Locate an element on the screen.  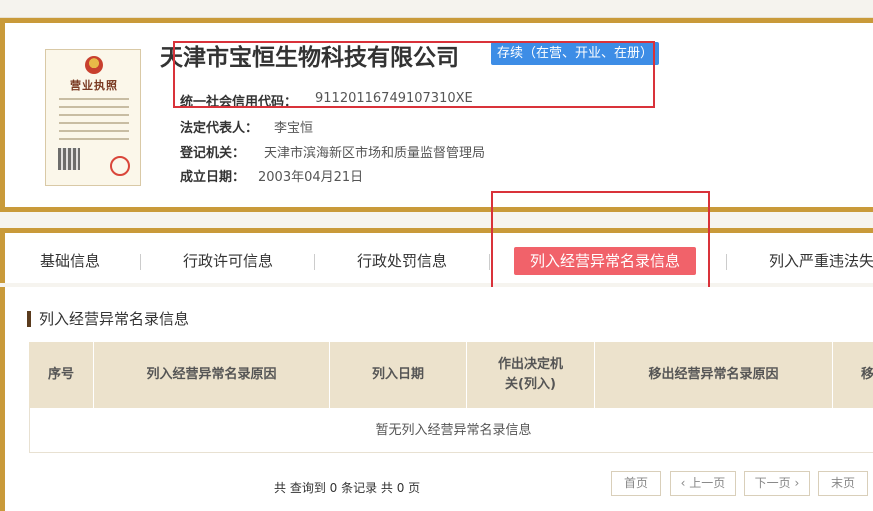
section-title: 列入经营异常名录信息 is located at coordinates (108, 319).